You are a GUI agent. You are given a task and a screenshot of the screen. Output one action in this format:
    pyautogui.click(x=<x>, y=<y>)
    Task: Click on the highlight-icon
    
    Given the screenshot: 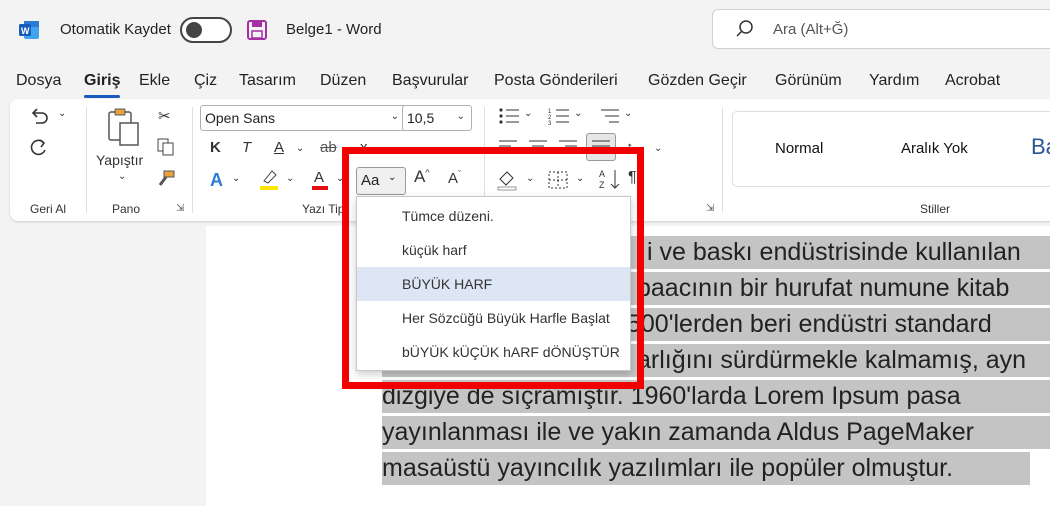 What is the action you would take?
    pyautogui.click(x=269, y=181)
    